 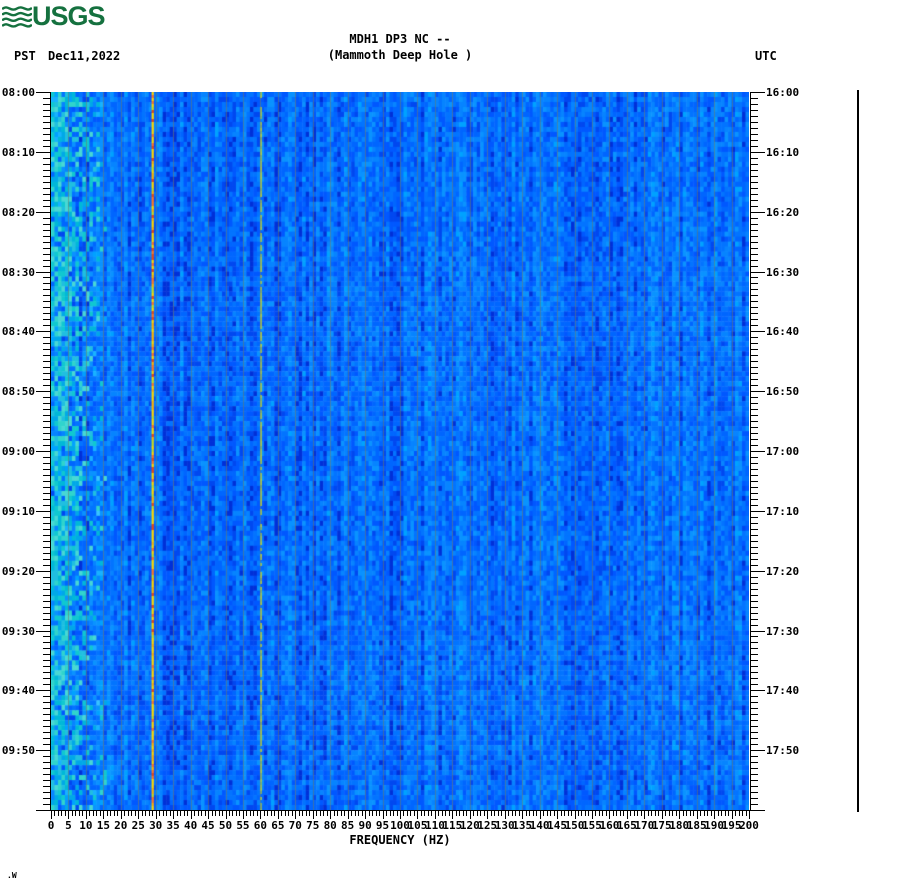 What do you see at coordinates (18, 212) in the screenshot?
I see `y-axis-label-left: 08:20` at bounding box center [18, 212].